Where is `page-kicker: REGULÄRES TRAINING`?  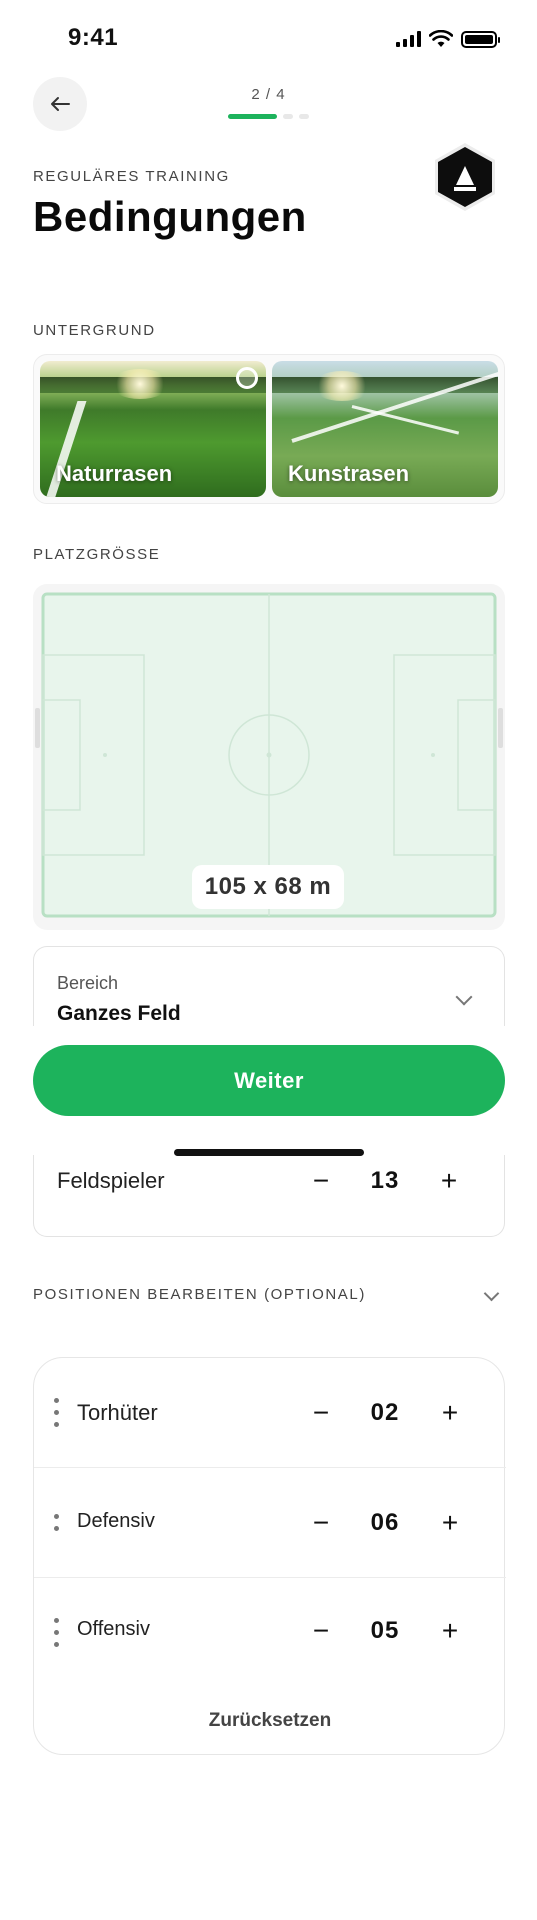
page-kicker: REGULÄRES TRAINING is located at coordinates (131, 176).